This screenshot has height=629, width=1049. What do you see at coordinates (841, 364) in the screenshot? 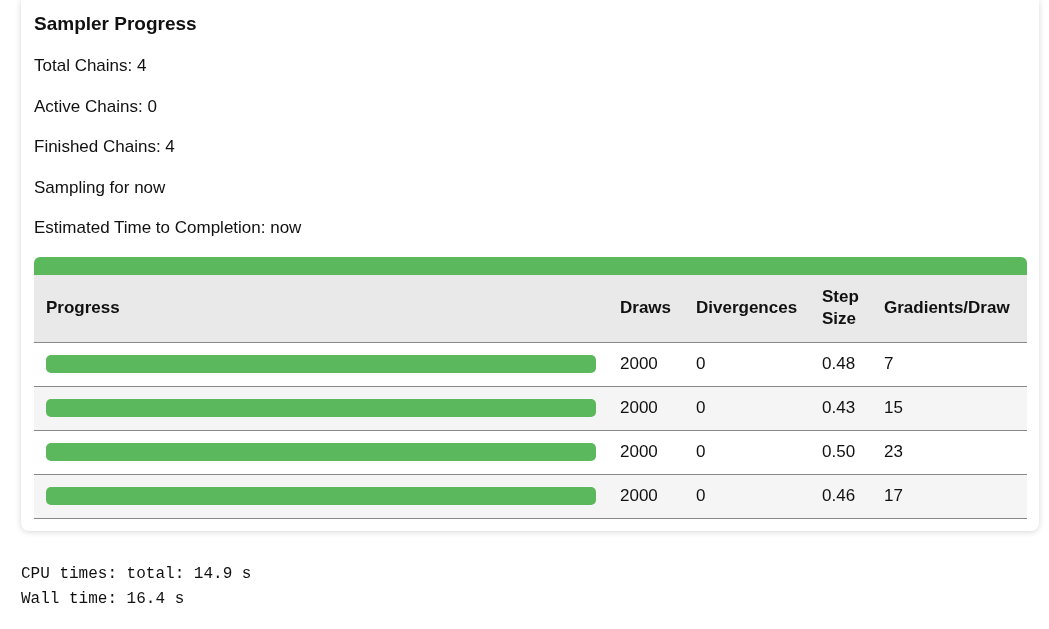
I see `table-cell: 0.48` at bounding box center [841, 364].